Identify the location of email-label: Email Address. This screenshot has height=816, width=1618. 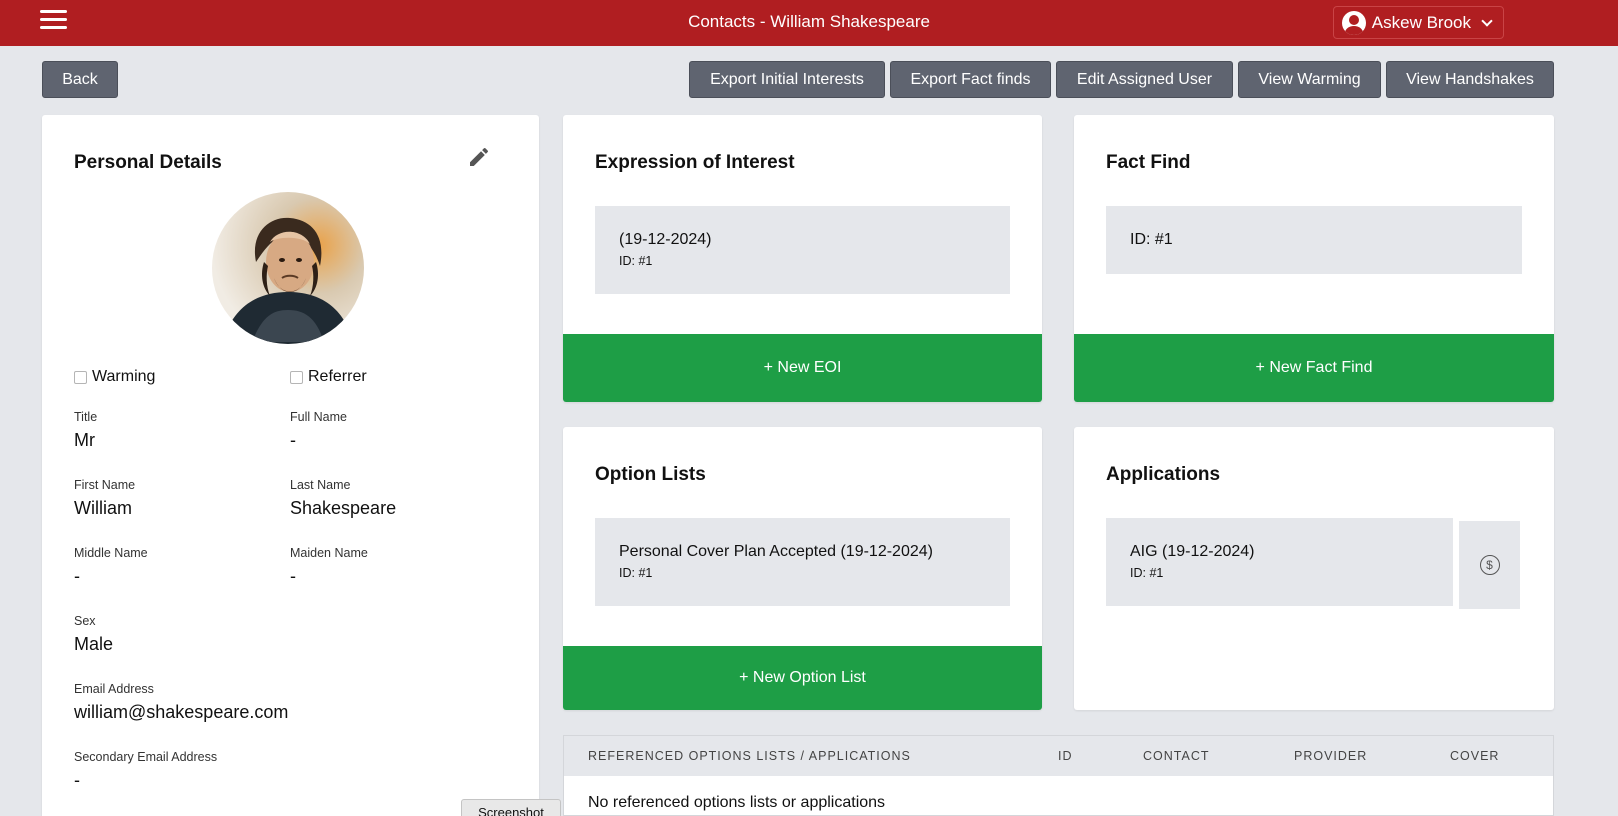
(114, 689).